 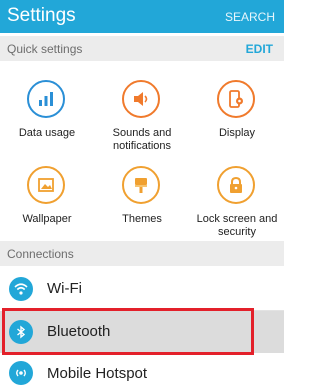 What do you see at coordinates (47, 219) in the screenshot?
I see `tile-label: Wallpaper` at bounding box center [47, 219].